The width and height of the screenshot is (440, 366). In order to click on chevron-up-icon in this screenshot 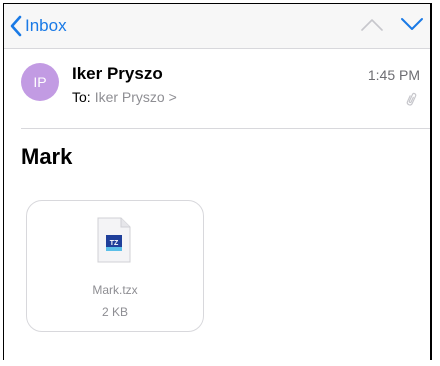, I will do `click(372, 25)`.